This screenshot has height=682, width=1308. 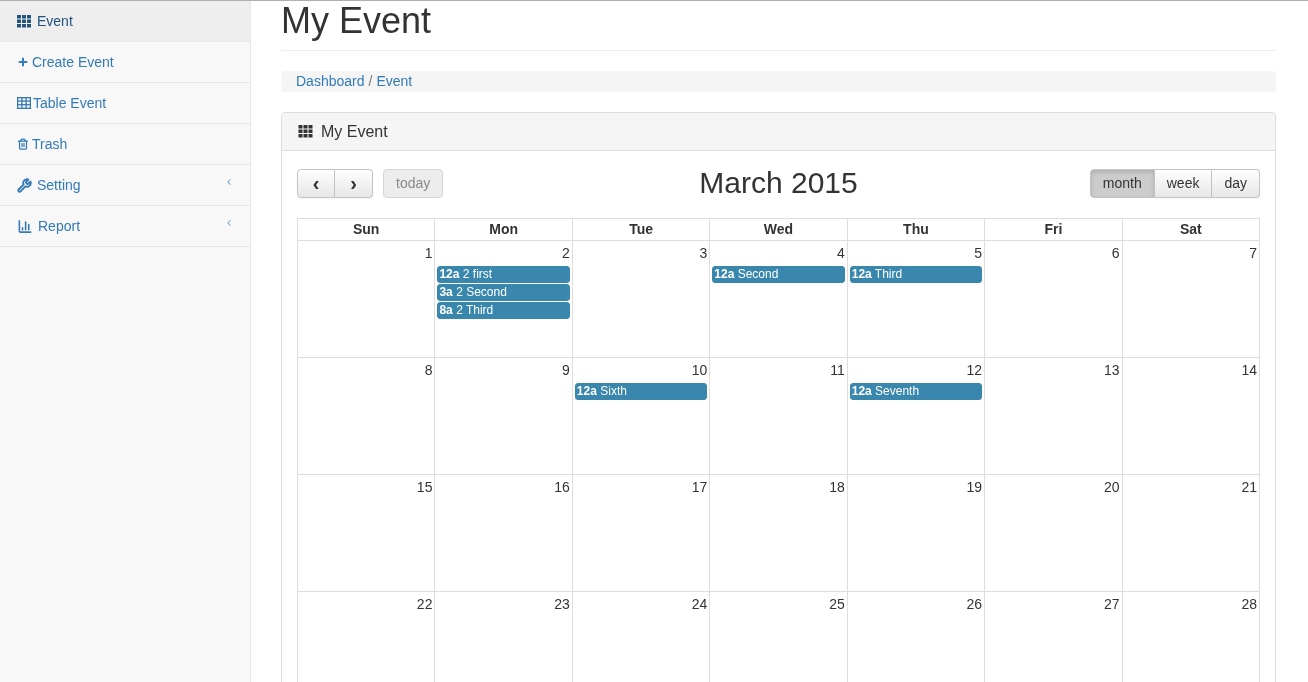 I want to click on weekday-header: Sun, so click(x=367, y=230).